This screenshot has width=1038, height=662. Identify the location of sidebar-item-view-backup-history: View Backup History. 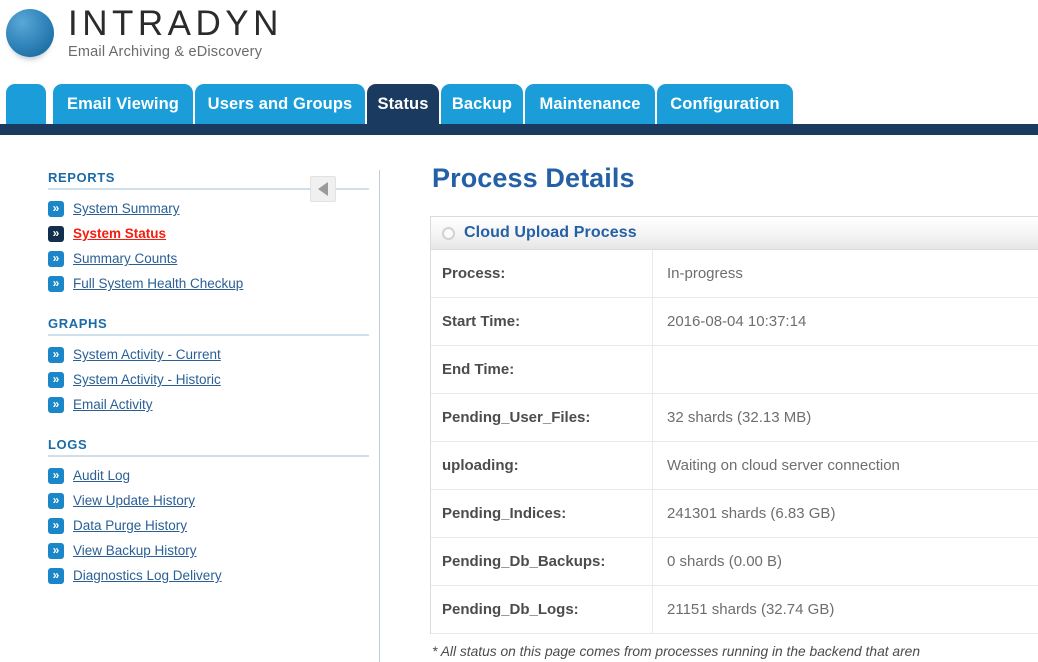
(209, 550).